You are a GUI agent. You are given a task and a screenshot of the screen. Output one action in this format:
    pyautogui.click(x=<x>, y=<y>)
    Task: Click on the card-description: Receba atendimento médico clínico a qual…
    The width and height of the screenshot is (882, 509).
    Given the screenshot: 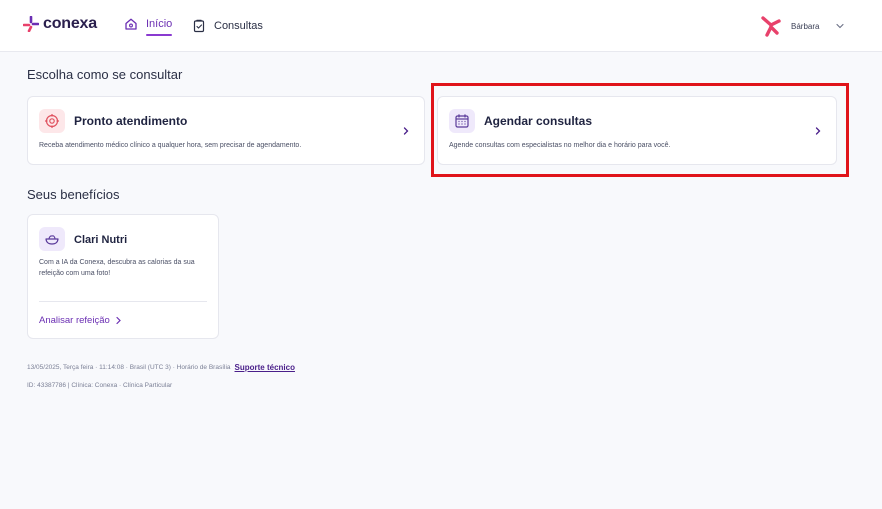 What is the action you would take?
    pyautogui.click(x=170, y=145)
    